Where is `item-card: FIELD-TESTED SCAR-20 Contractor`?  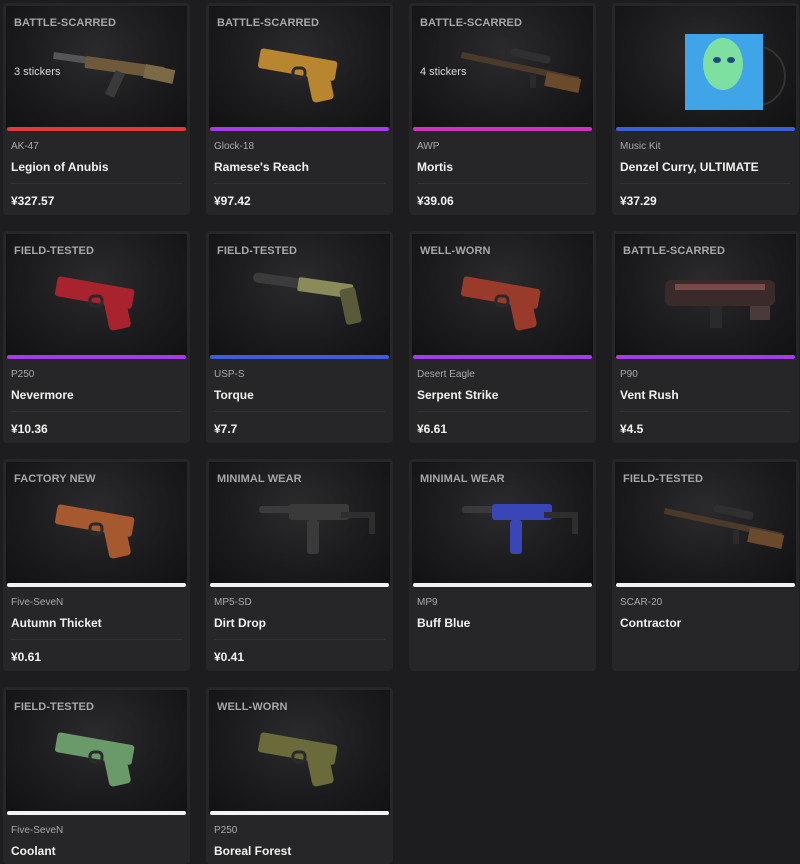 item-card: FIELD-TESTED SCAR-20 Contractor is located at coordinates (705, 565).